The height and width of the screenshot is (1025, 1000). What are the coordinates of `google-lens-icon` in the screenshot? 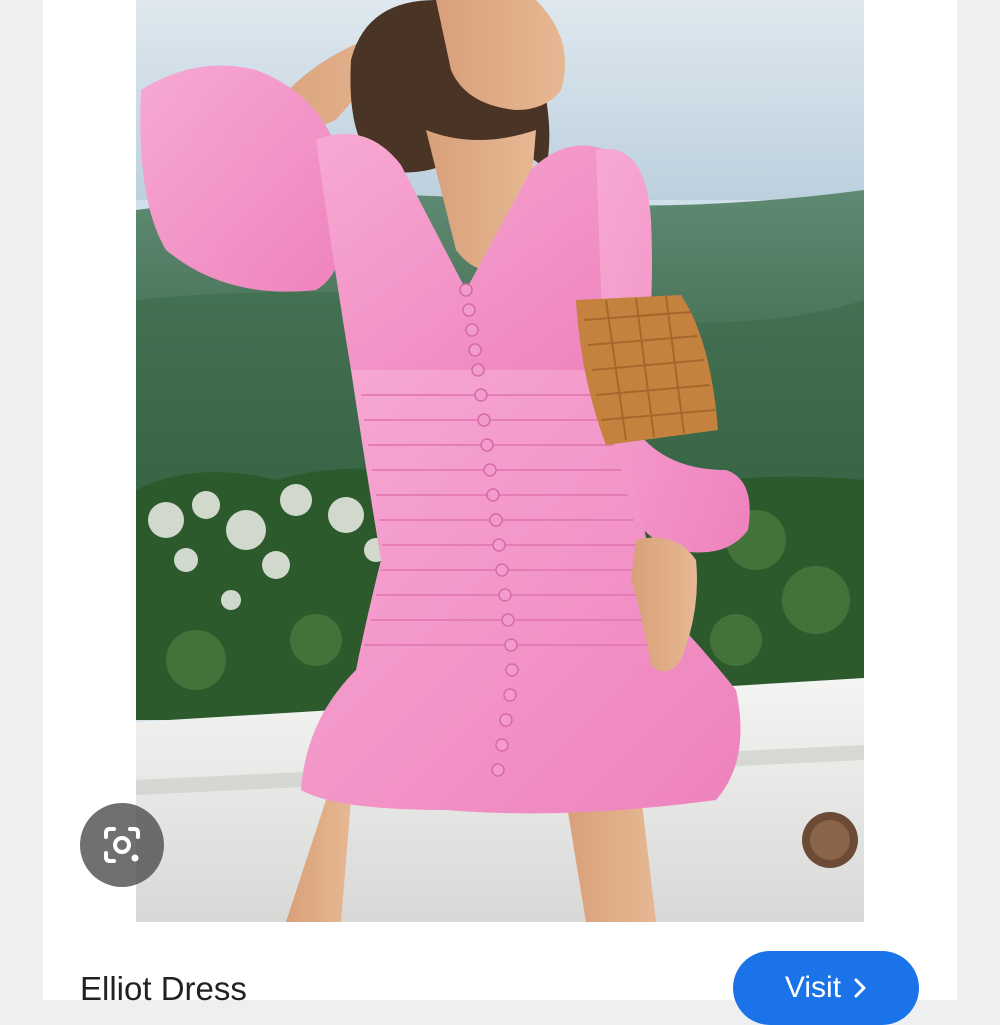 It's located at (122, 845).